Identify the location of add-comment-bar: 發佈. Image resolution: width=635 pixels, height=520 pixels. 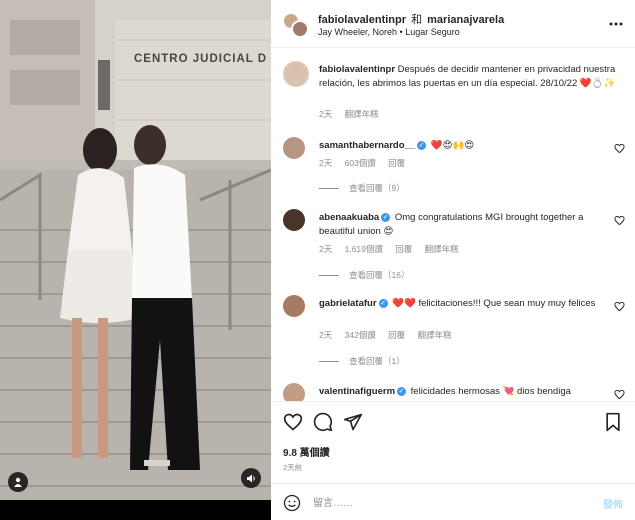
(453, 501).